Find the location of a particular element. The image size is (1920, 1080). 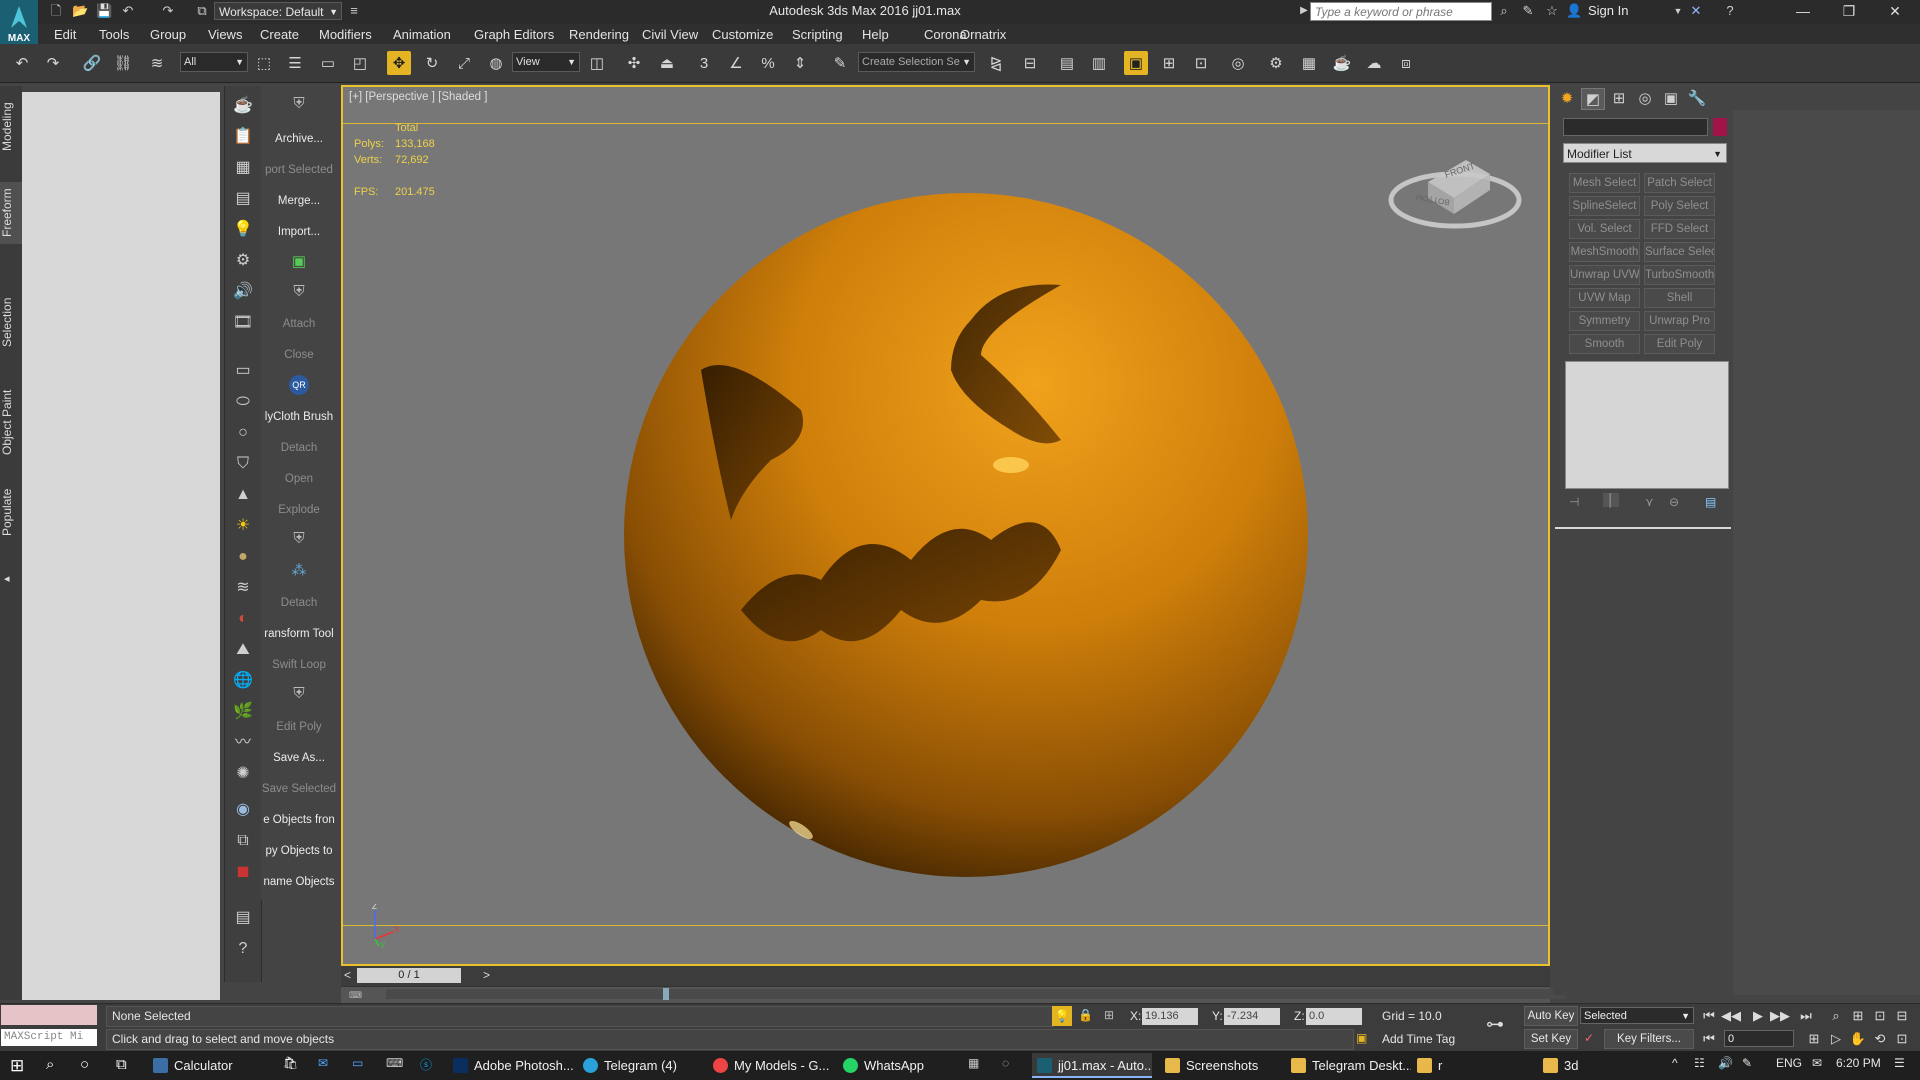

table-icon: ▤ is located at coordinates (243, 199).